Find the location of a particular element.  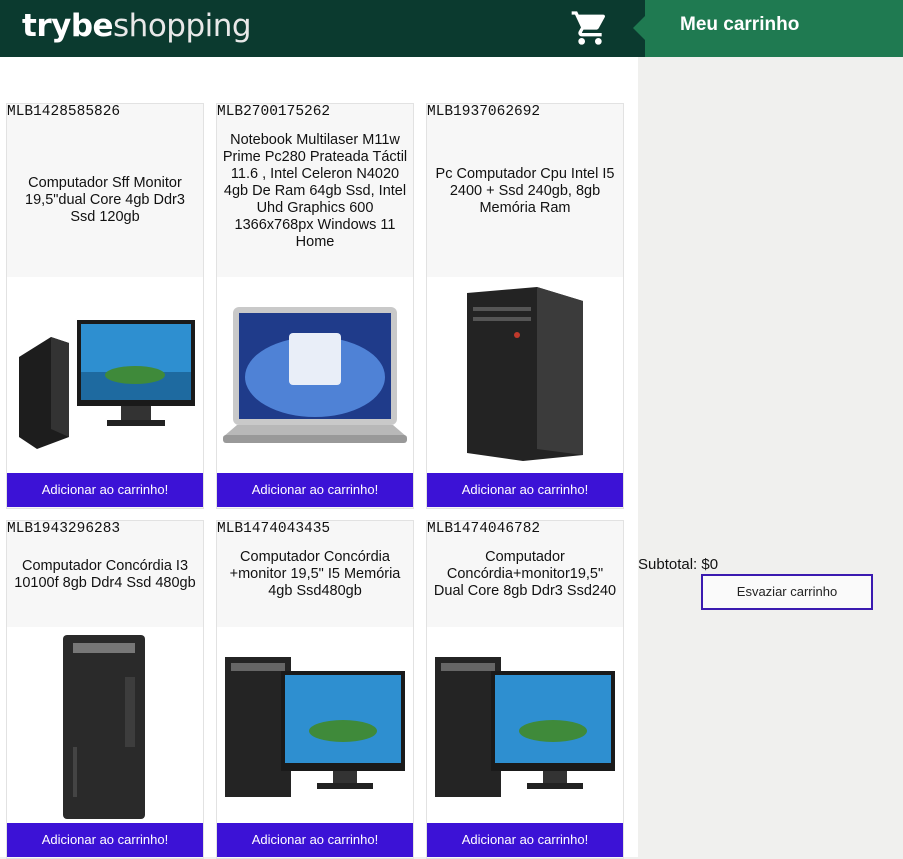

cart-tab: Meu carrinho is located at coordinates (768, 28).